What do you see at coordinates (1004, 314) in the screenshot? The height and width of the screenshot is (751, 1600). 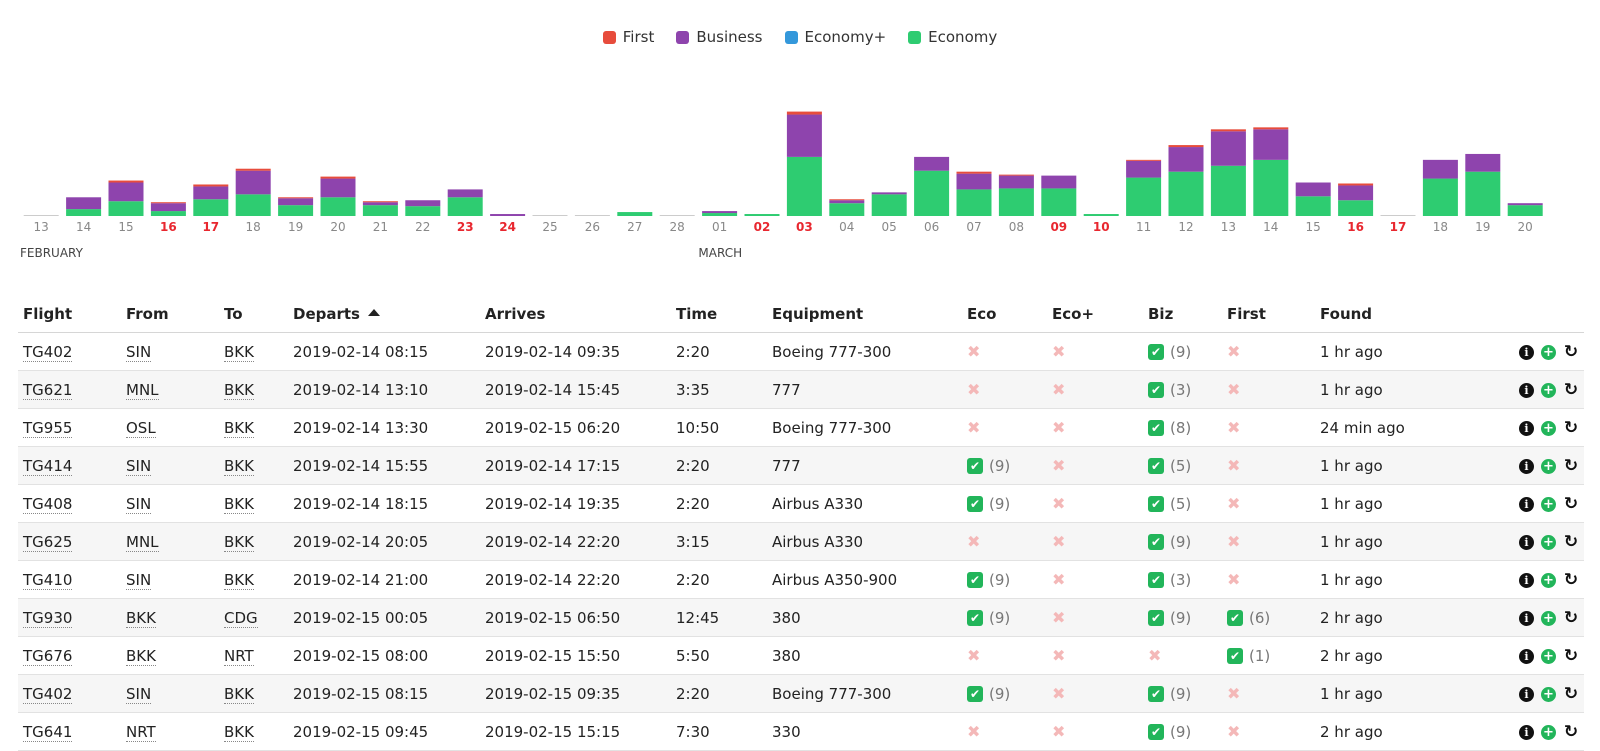 I see `header-eco: Eco` at bounding box center [1004, 314].